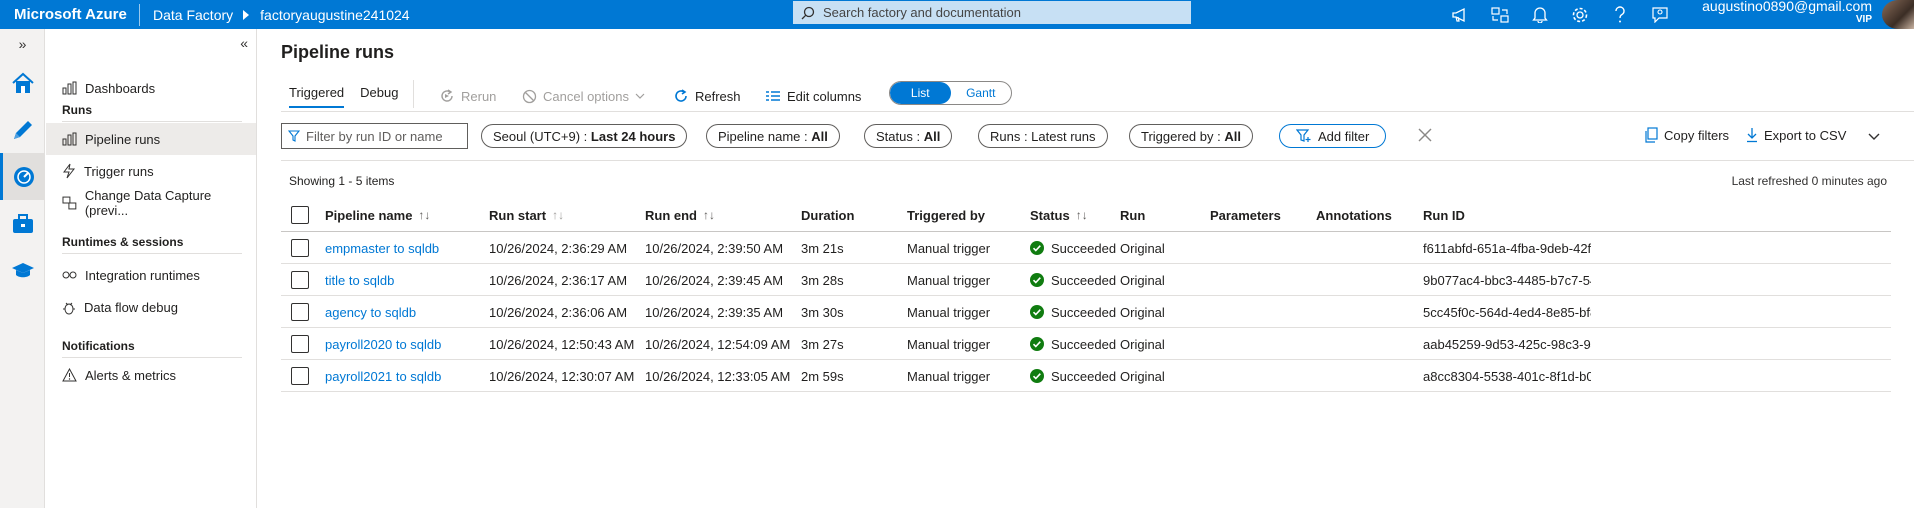 This screenshot has height=508, width=1914. Describe the element at coordinates (69, 375) in the screenshot. I see `warning-icon` at that location.